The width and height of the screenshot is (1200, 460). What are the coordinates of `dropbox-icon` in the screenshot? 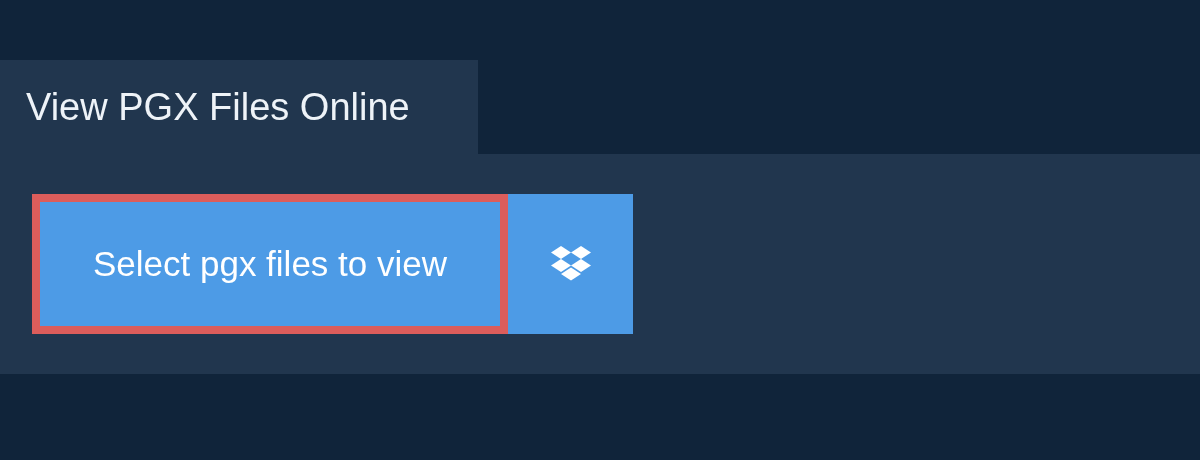 It's located at (570, 264).